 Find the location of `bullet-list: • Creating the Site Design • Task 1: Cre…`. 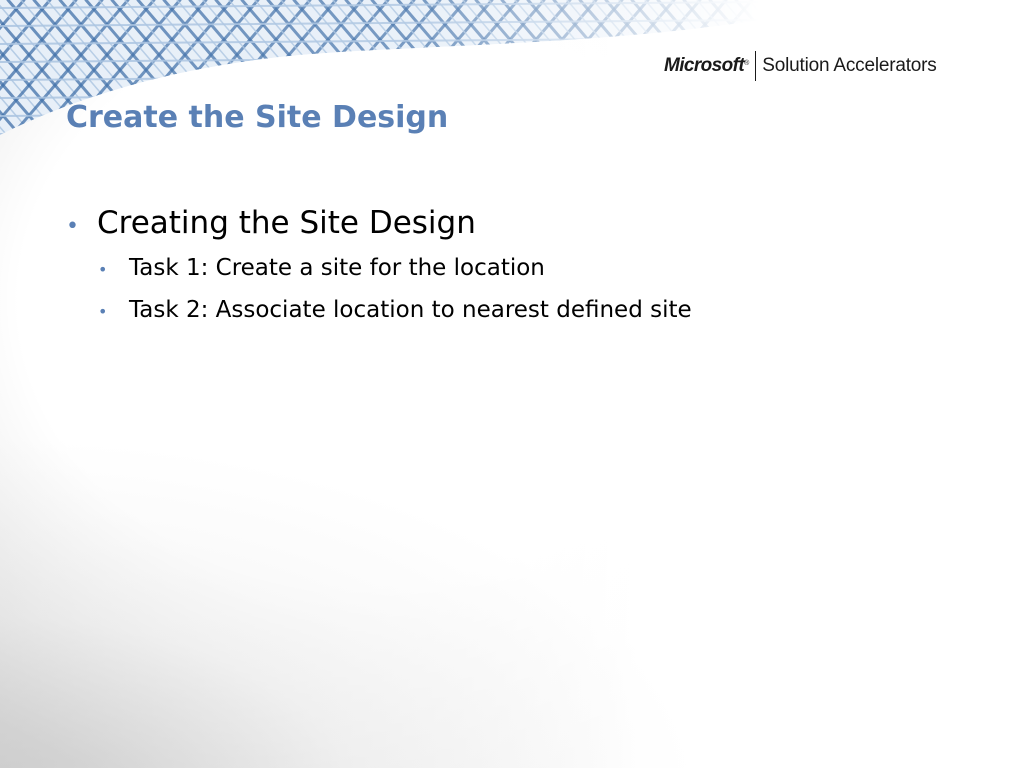

bullet-list: • Creating the Site Design • Task 1: Cre… is located at coordinates (379, 272).